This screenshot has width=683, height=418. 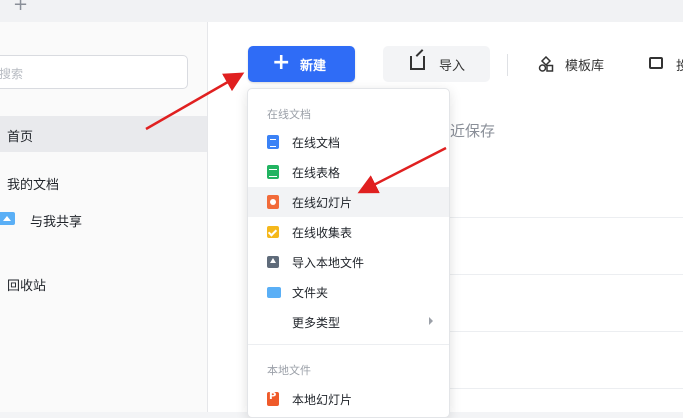 What do you see at coordinates (20, 137) in the screenshot?
I see `sidebar-item-label: 首页` at bounding box center [20, 137].